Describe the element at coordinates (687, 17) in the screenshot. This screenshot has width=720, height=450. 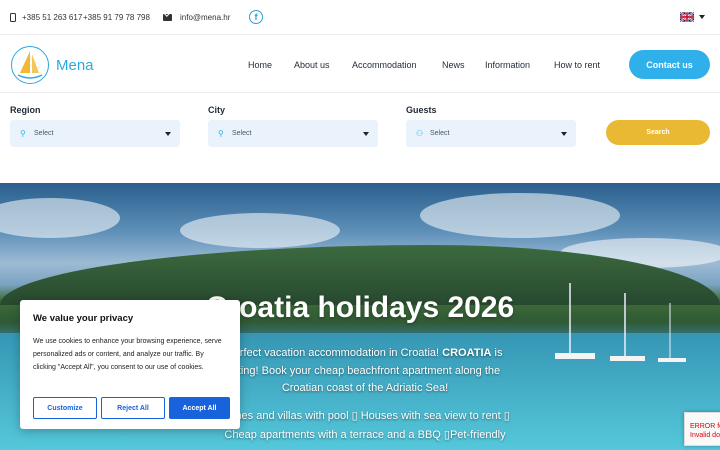
I see `uk-flag-icon` at that location.